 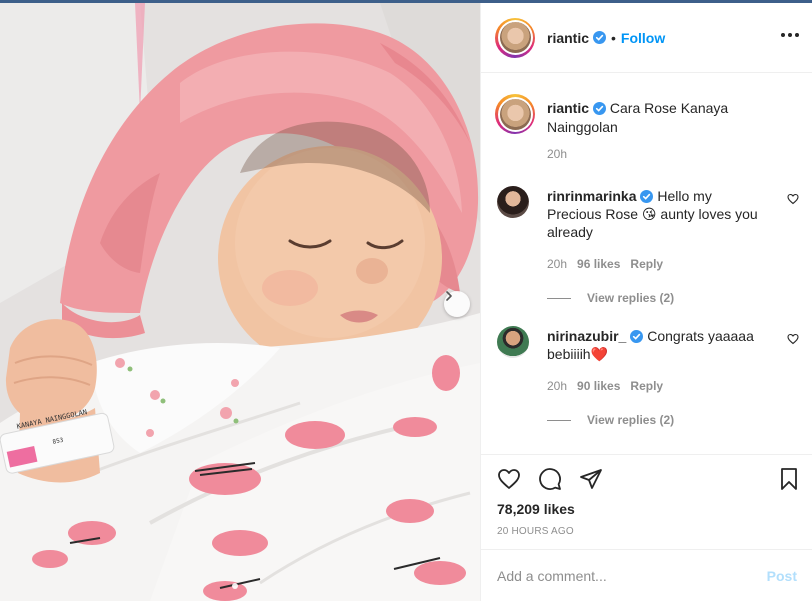 What do you see at coordinates (557, 154) in the screenshot?
I see `caption-timestamp: 20h` at bounding box center [557, 154].